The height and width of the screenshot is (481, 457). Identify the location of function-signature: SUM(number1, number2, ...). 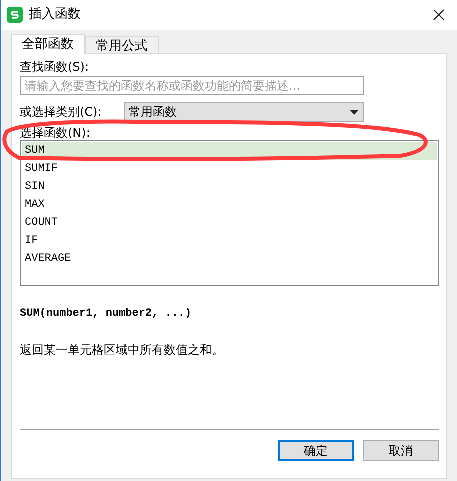
(106, 314).